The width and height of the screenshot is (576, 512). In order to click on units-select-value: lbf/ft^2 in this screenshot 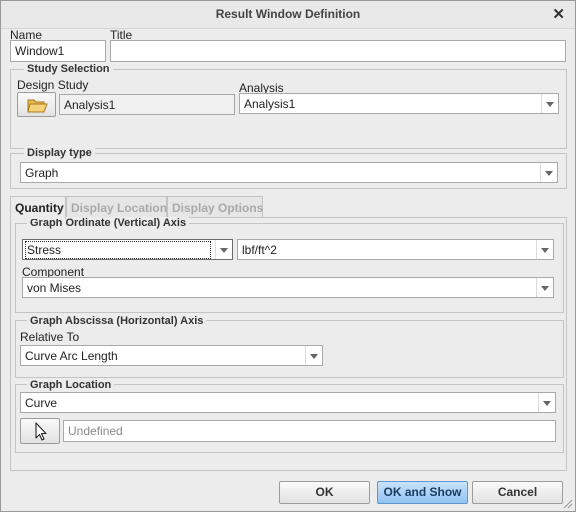, I will do `click(259, 250)`.